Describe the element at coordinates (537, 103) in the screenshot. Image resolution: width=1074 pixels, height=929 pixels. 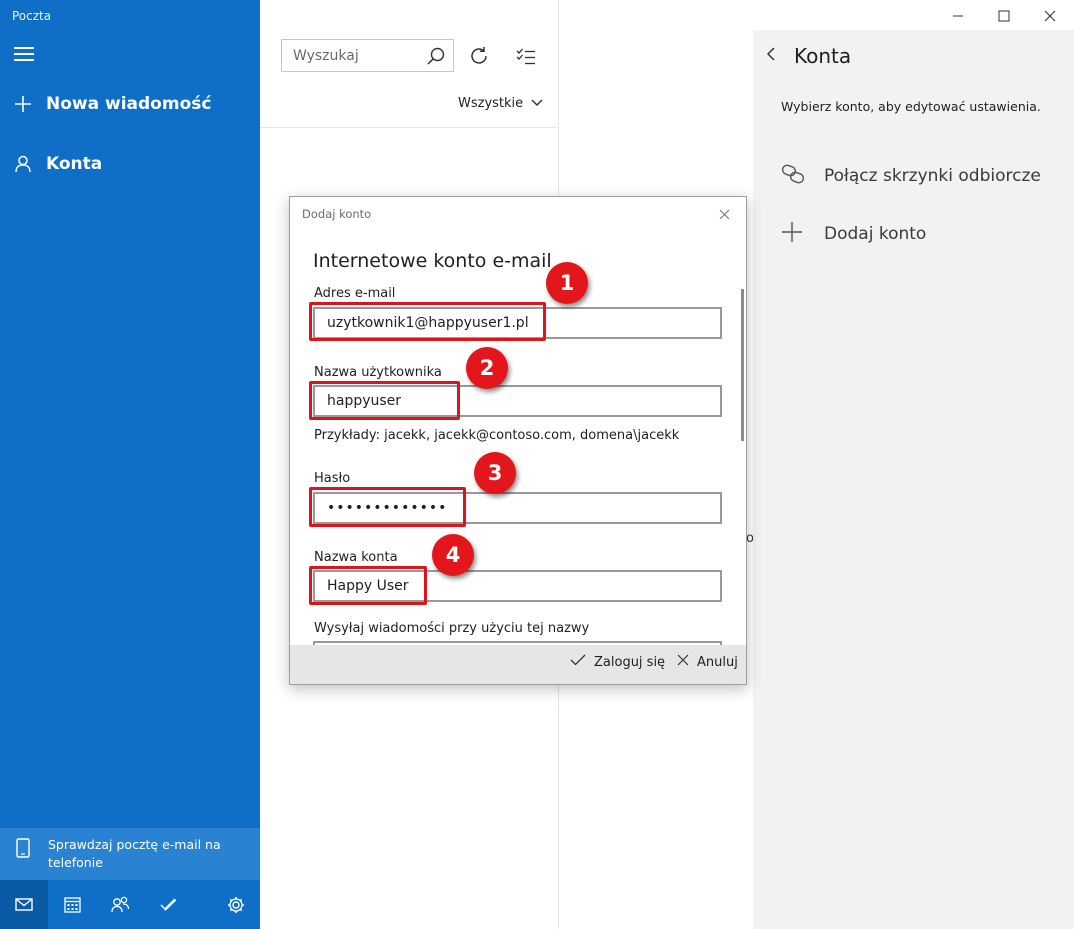
I see `chevron-down-icon` at that location.